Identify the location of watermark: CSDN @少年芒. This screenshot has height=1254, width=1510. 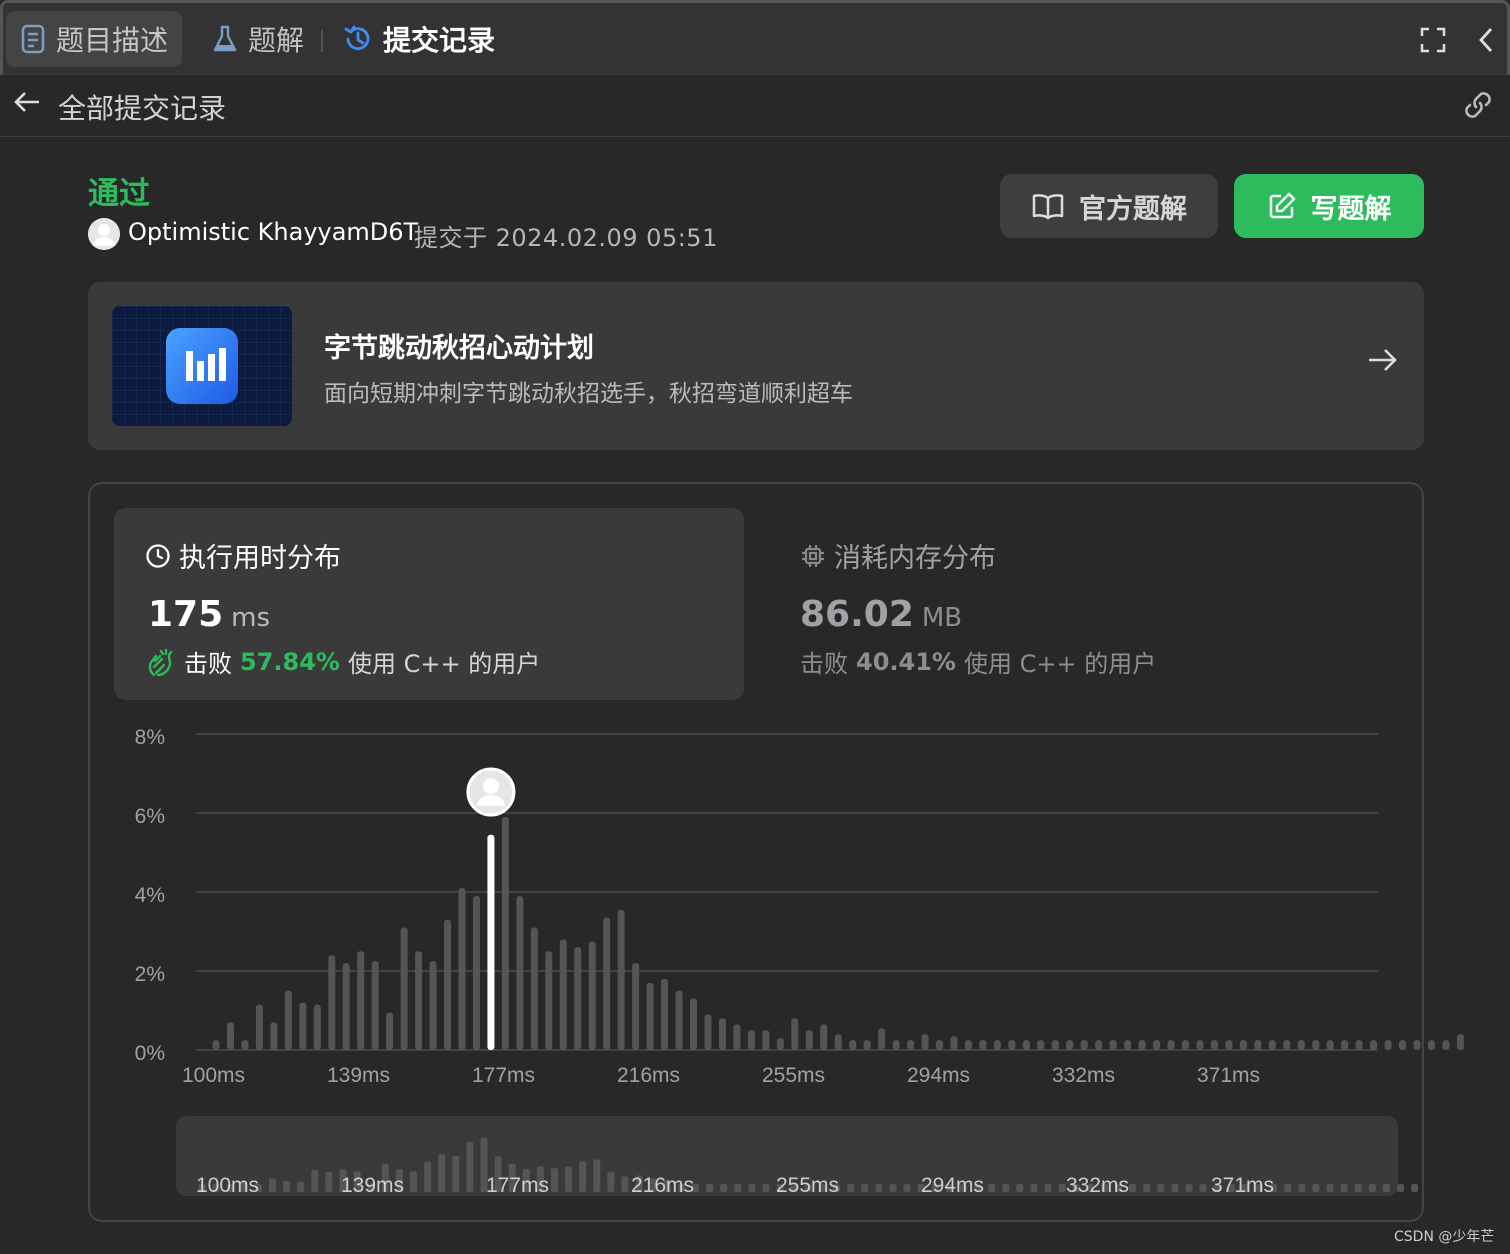
(1444, 1237).